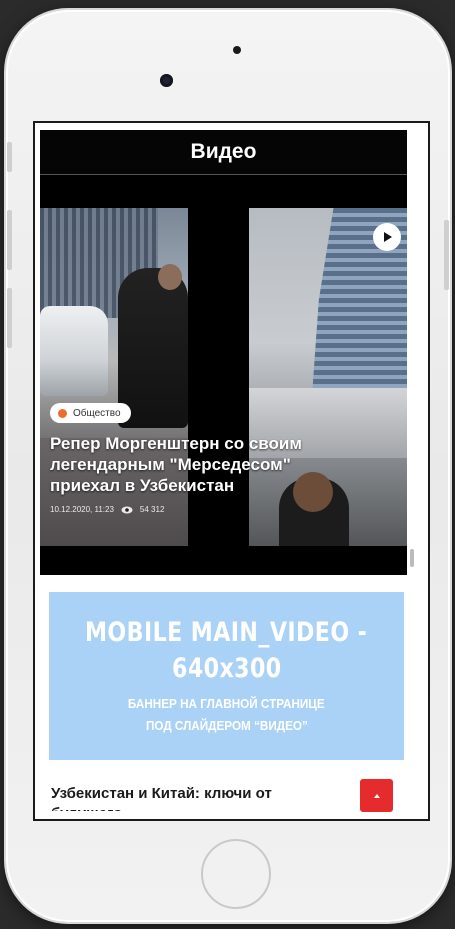 This screenshot has height=929, width=455. Describe the element at coordinates (226, 632) in the screenshot. I see `banner-title-line1: MOBILE MAIN_VIDEO -` at that location.